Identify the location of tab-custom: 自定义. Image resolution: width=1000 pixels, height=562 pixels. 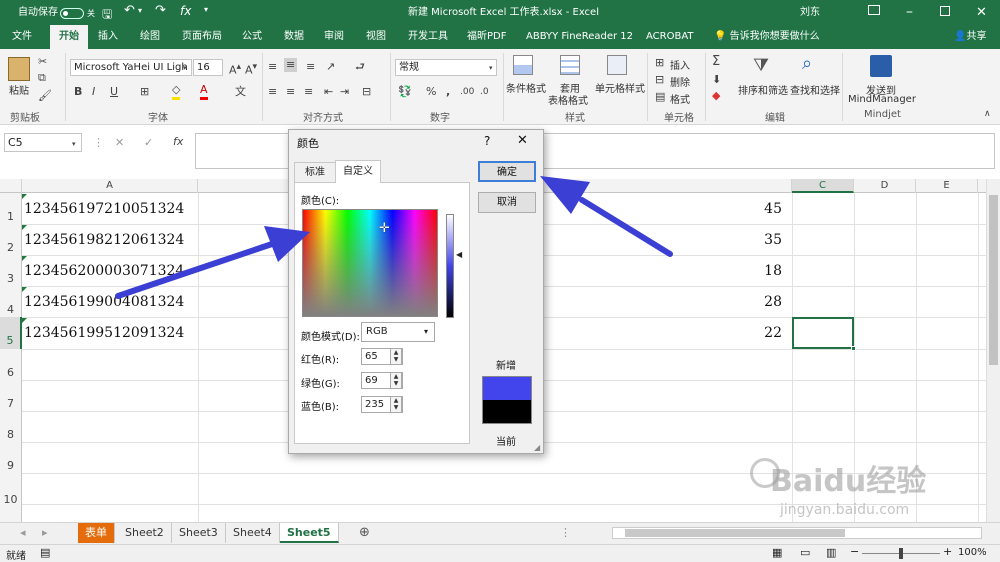
(358, 171).